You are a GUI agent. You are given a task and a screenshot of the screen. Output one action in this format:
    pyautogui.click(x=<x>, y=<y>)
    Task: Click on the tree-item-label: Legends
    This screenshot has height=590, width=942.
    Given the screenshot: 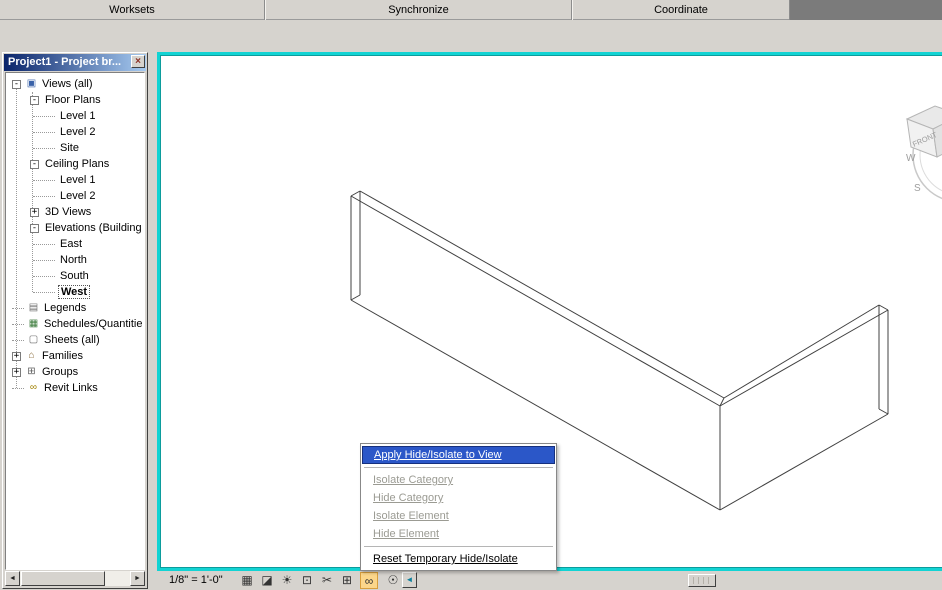 What is the action you would take?
    pyautogui.click(x=65, y=308)
    